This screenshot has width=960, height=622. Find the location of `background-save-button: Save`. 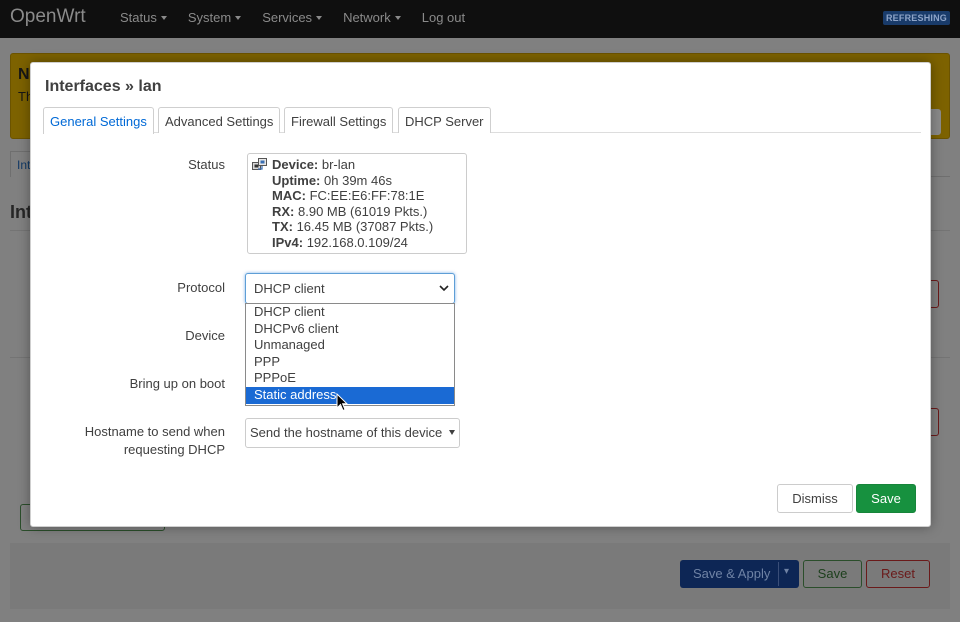

background-save-button: Save is located at coordinates (832, 574).